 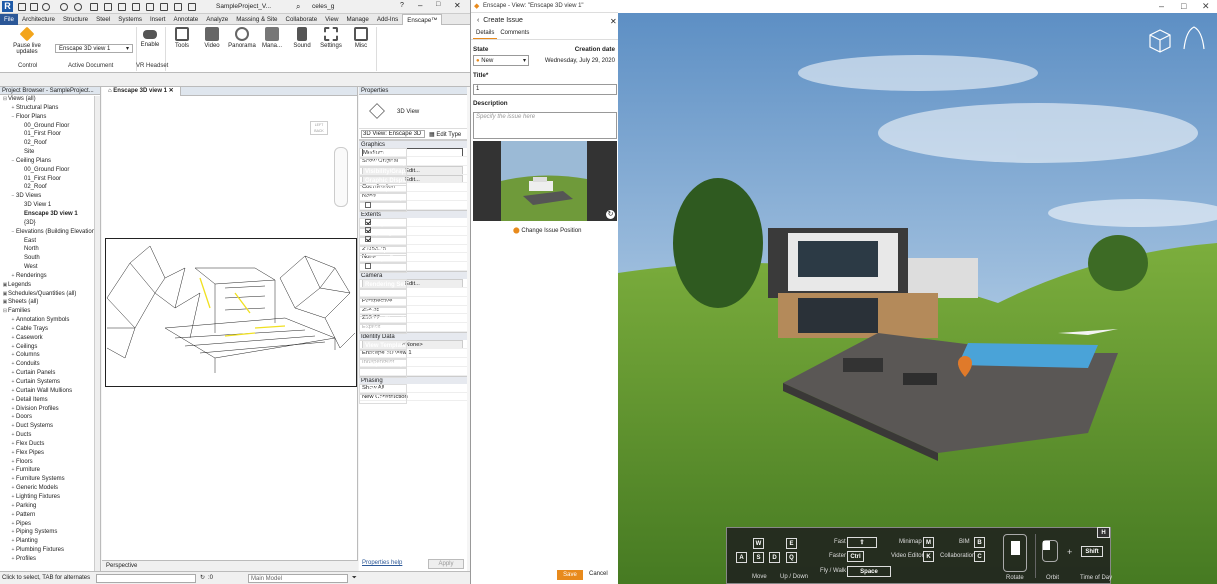 What do you see at coordinates (50, 435) in the screenshot?
I see `tree-item: + Ducts` at bounding box center [50, 435].